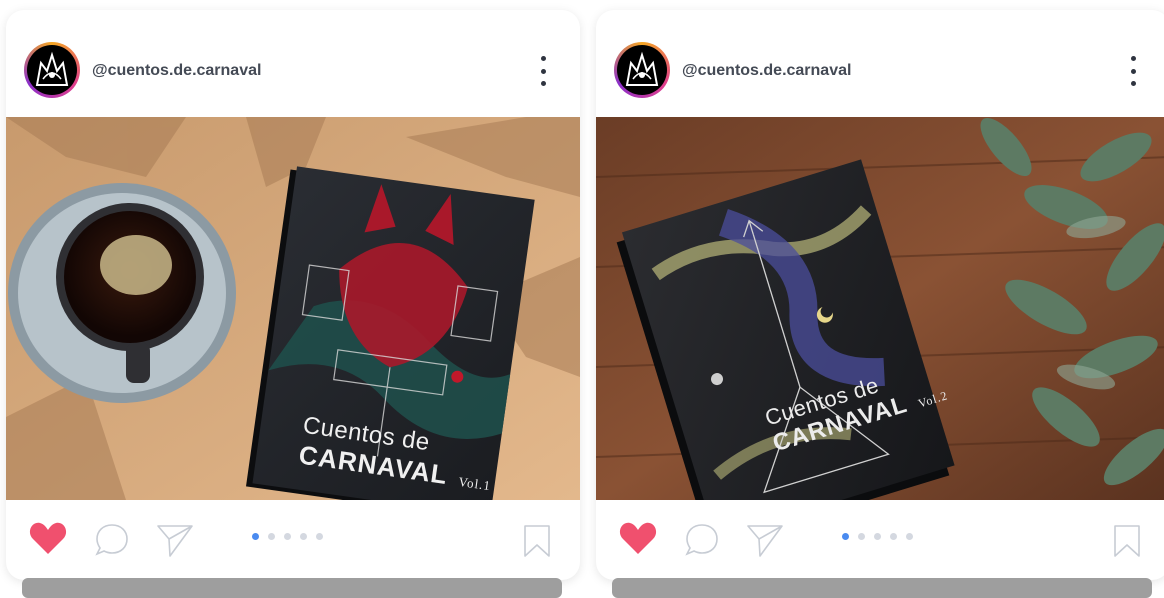 The height and width of the screenshot is (598, 1164). I want to click on book-volume: Vol.2, so click(933, 399).